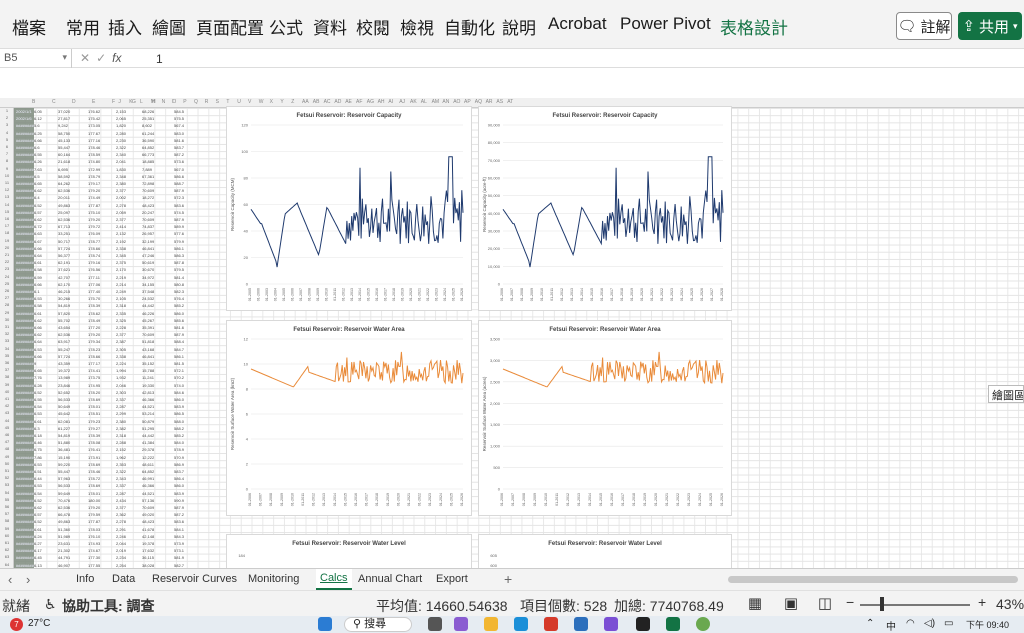  Describe the element at coordinates (118, 334) in the screenshot. I see `table-row: ######## 6.62 62,536 179.20 2,377 70,609 587.9` at that location.